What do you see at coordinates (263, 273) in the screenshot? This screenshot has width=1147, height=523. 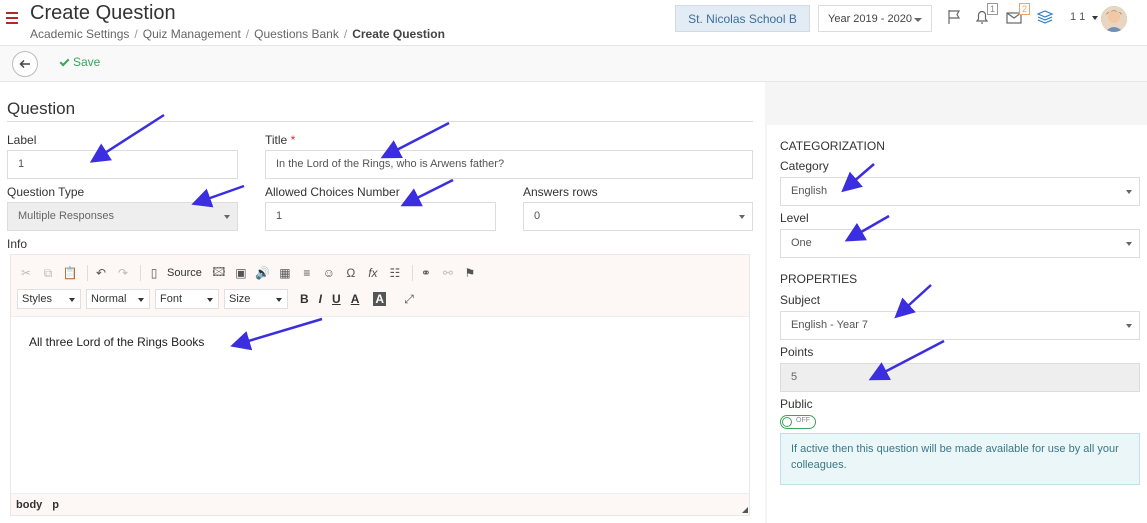 I see `audio-icon: 🔊` at bounding box center [263, 273].